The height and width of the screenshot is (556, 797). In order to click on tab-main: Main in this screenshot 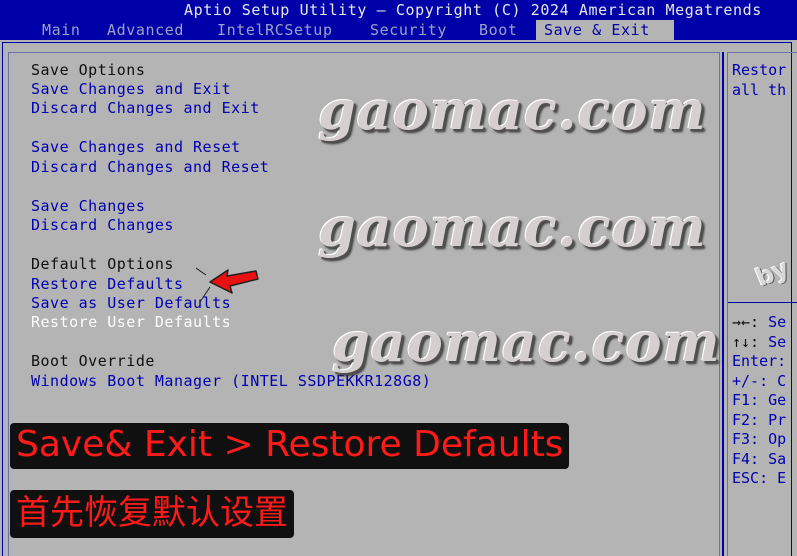, I will do `click(61, 30)`.